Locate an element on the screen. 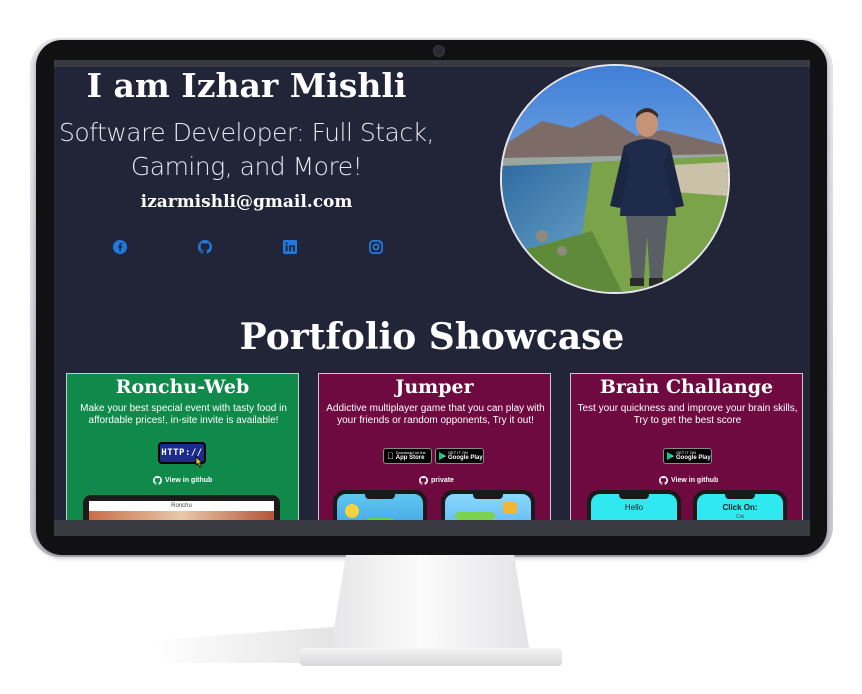 This screenshot has width=862, height=694. hero-role-line-2: Gaming, and More! is located at coordinates (246, 166).